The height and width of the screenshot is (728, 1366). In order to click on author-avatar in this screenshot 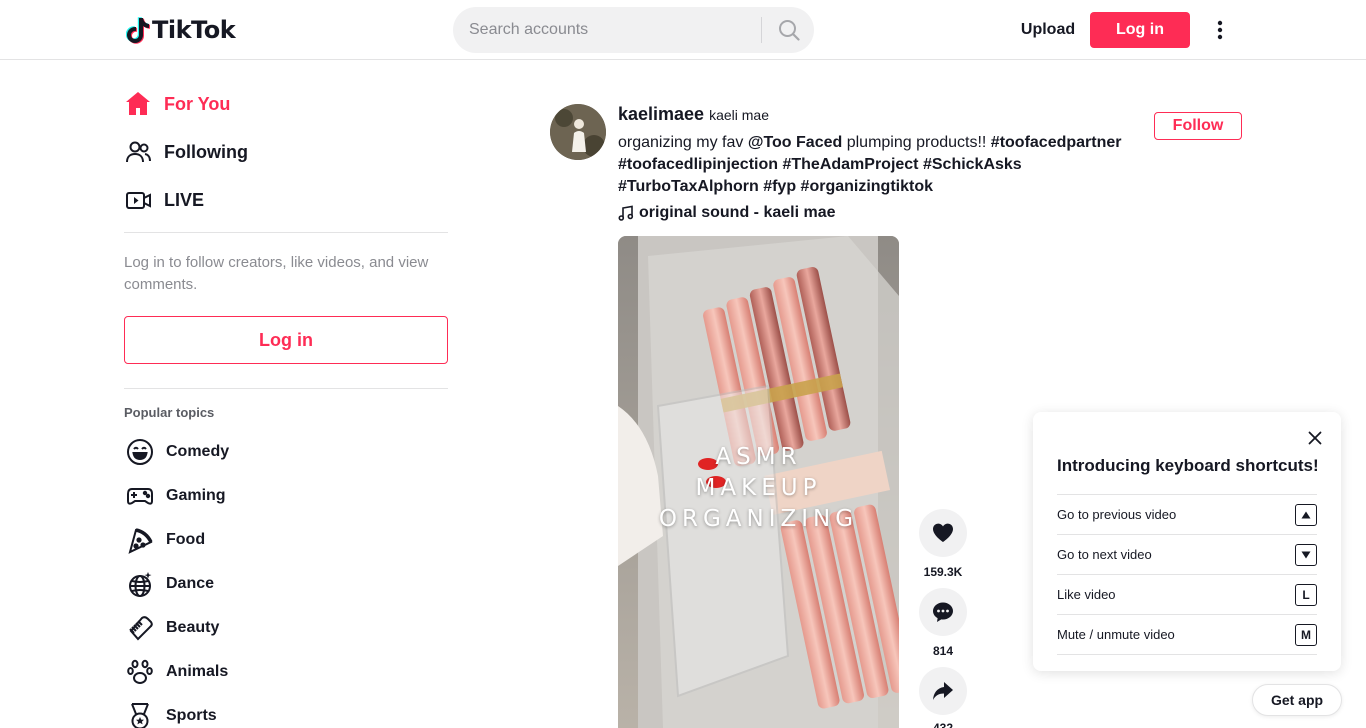, I will do `click(578, 132)`.